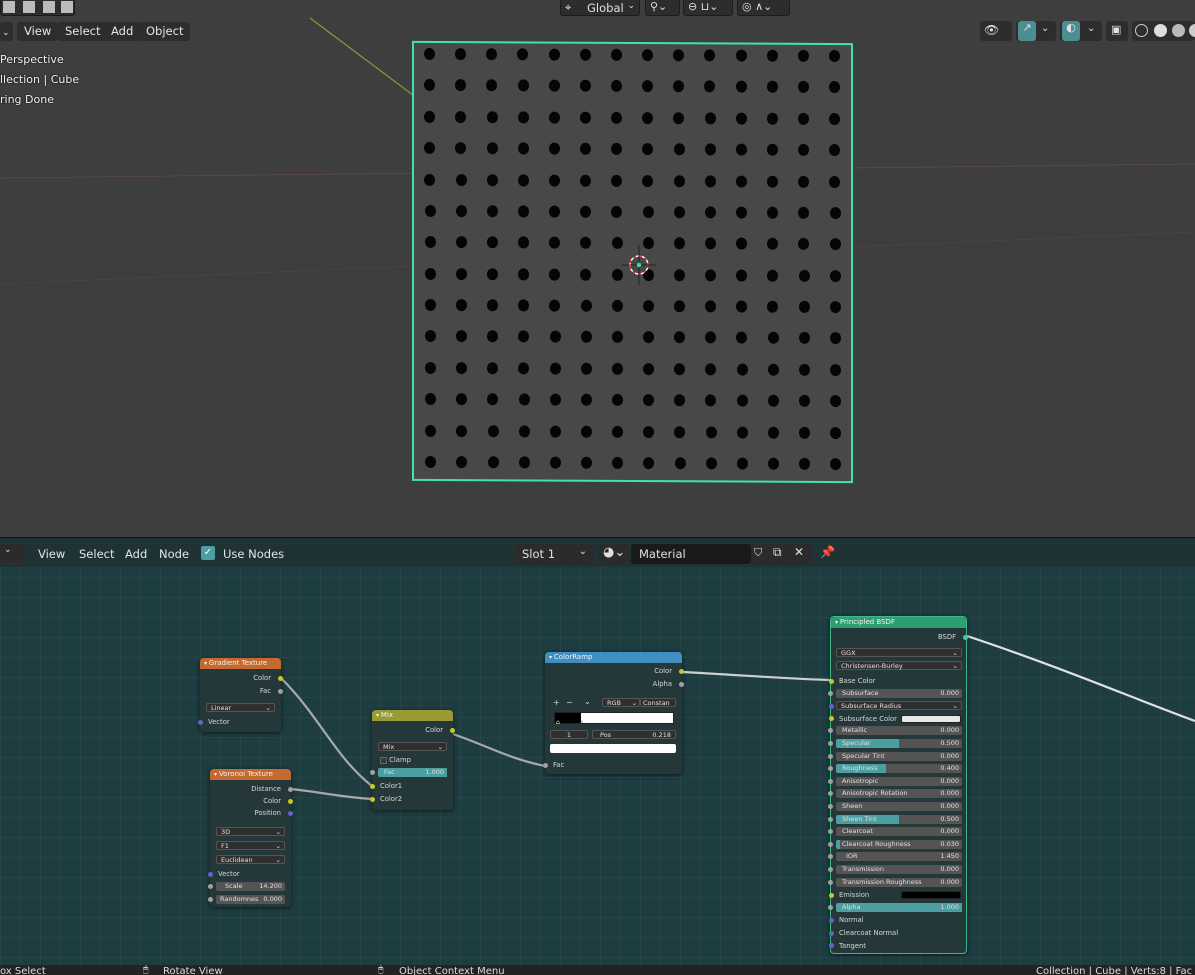 Image resolution: width=1195 pixels, height=975 pixels. What do you see at coordinates (250, 774) in the screenshot?
I see `node-title: ▾ Voronoi Texture` at bounding box center [250, 774].